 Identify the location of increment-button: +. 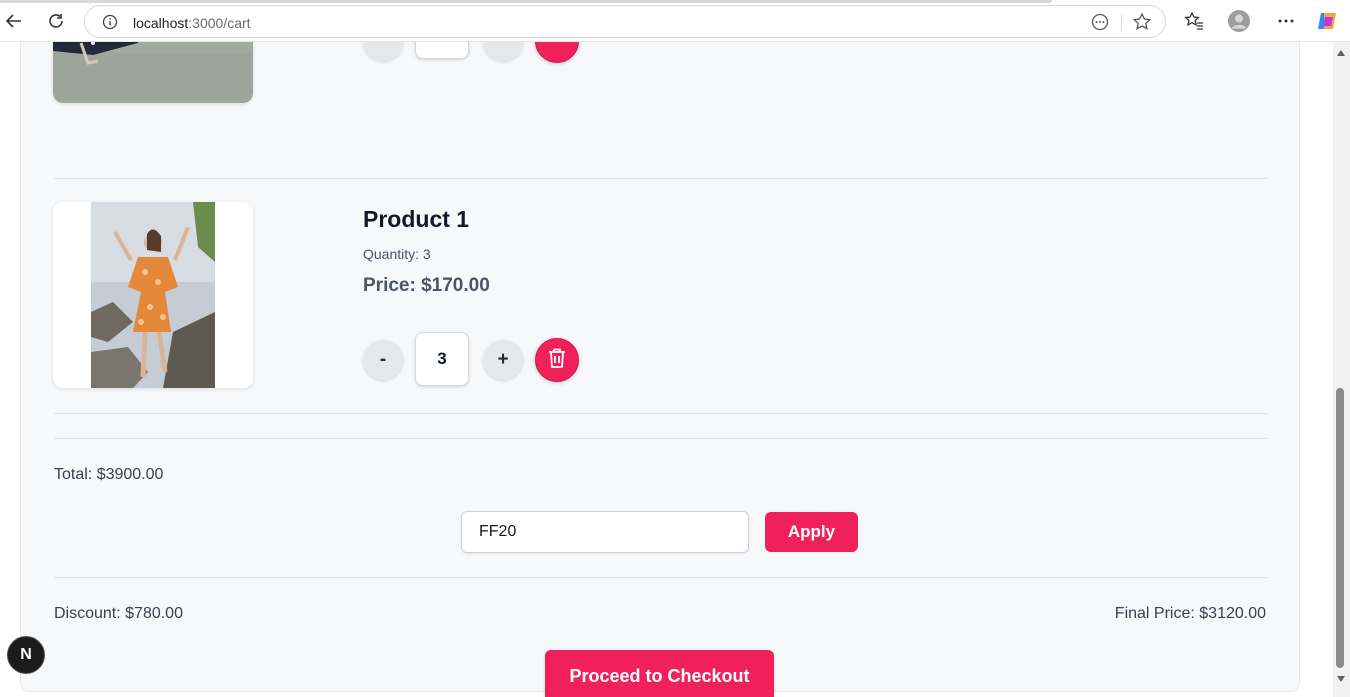
(503, 360).